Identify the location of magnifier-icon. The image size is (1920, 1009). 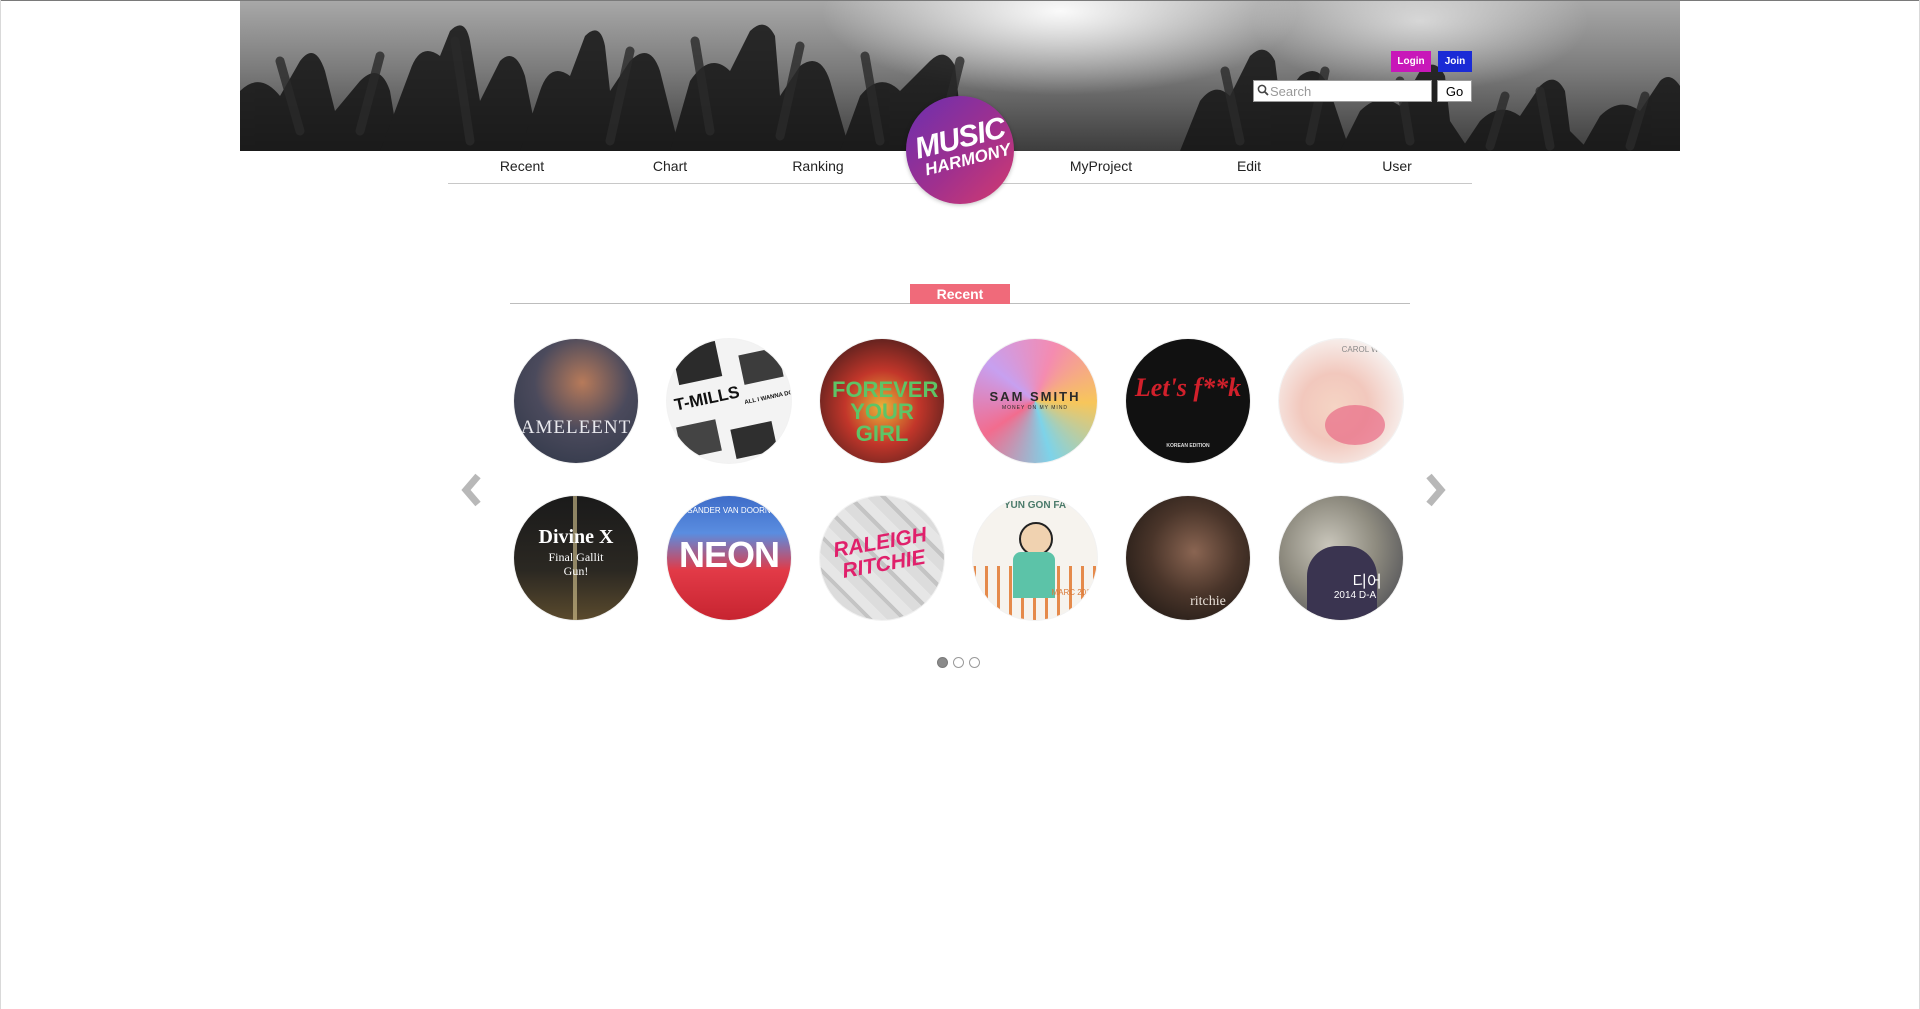
(1263, 90).